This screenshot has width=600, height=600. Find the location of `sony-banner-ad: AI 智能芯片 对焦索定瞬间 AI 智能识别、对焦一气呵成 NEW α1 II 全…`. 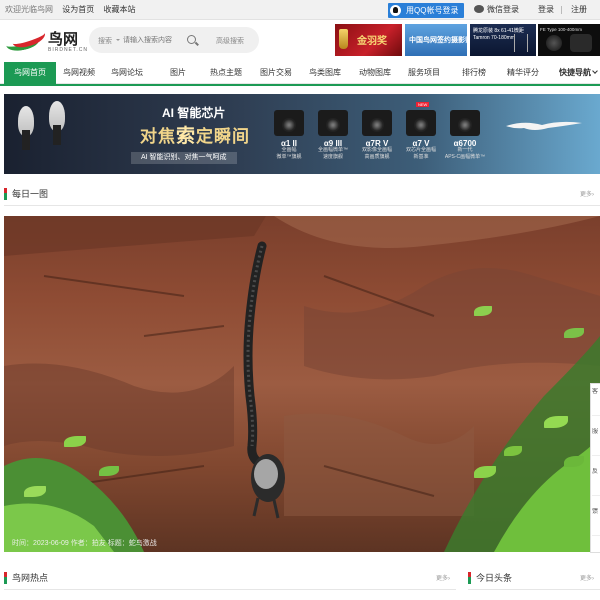

sony-banner-ad: AI 智能芯片 对焦索定瞬间 AI 智能识别、对焦一气呵成 NEW α1 II 全… is located at coordinates (302, 134).